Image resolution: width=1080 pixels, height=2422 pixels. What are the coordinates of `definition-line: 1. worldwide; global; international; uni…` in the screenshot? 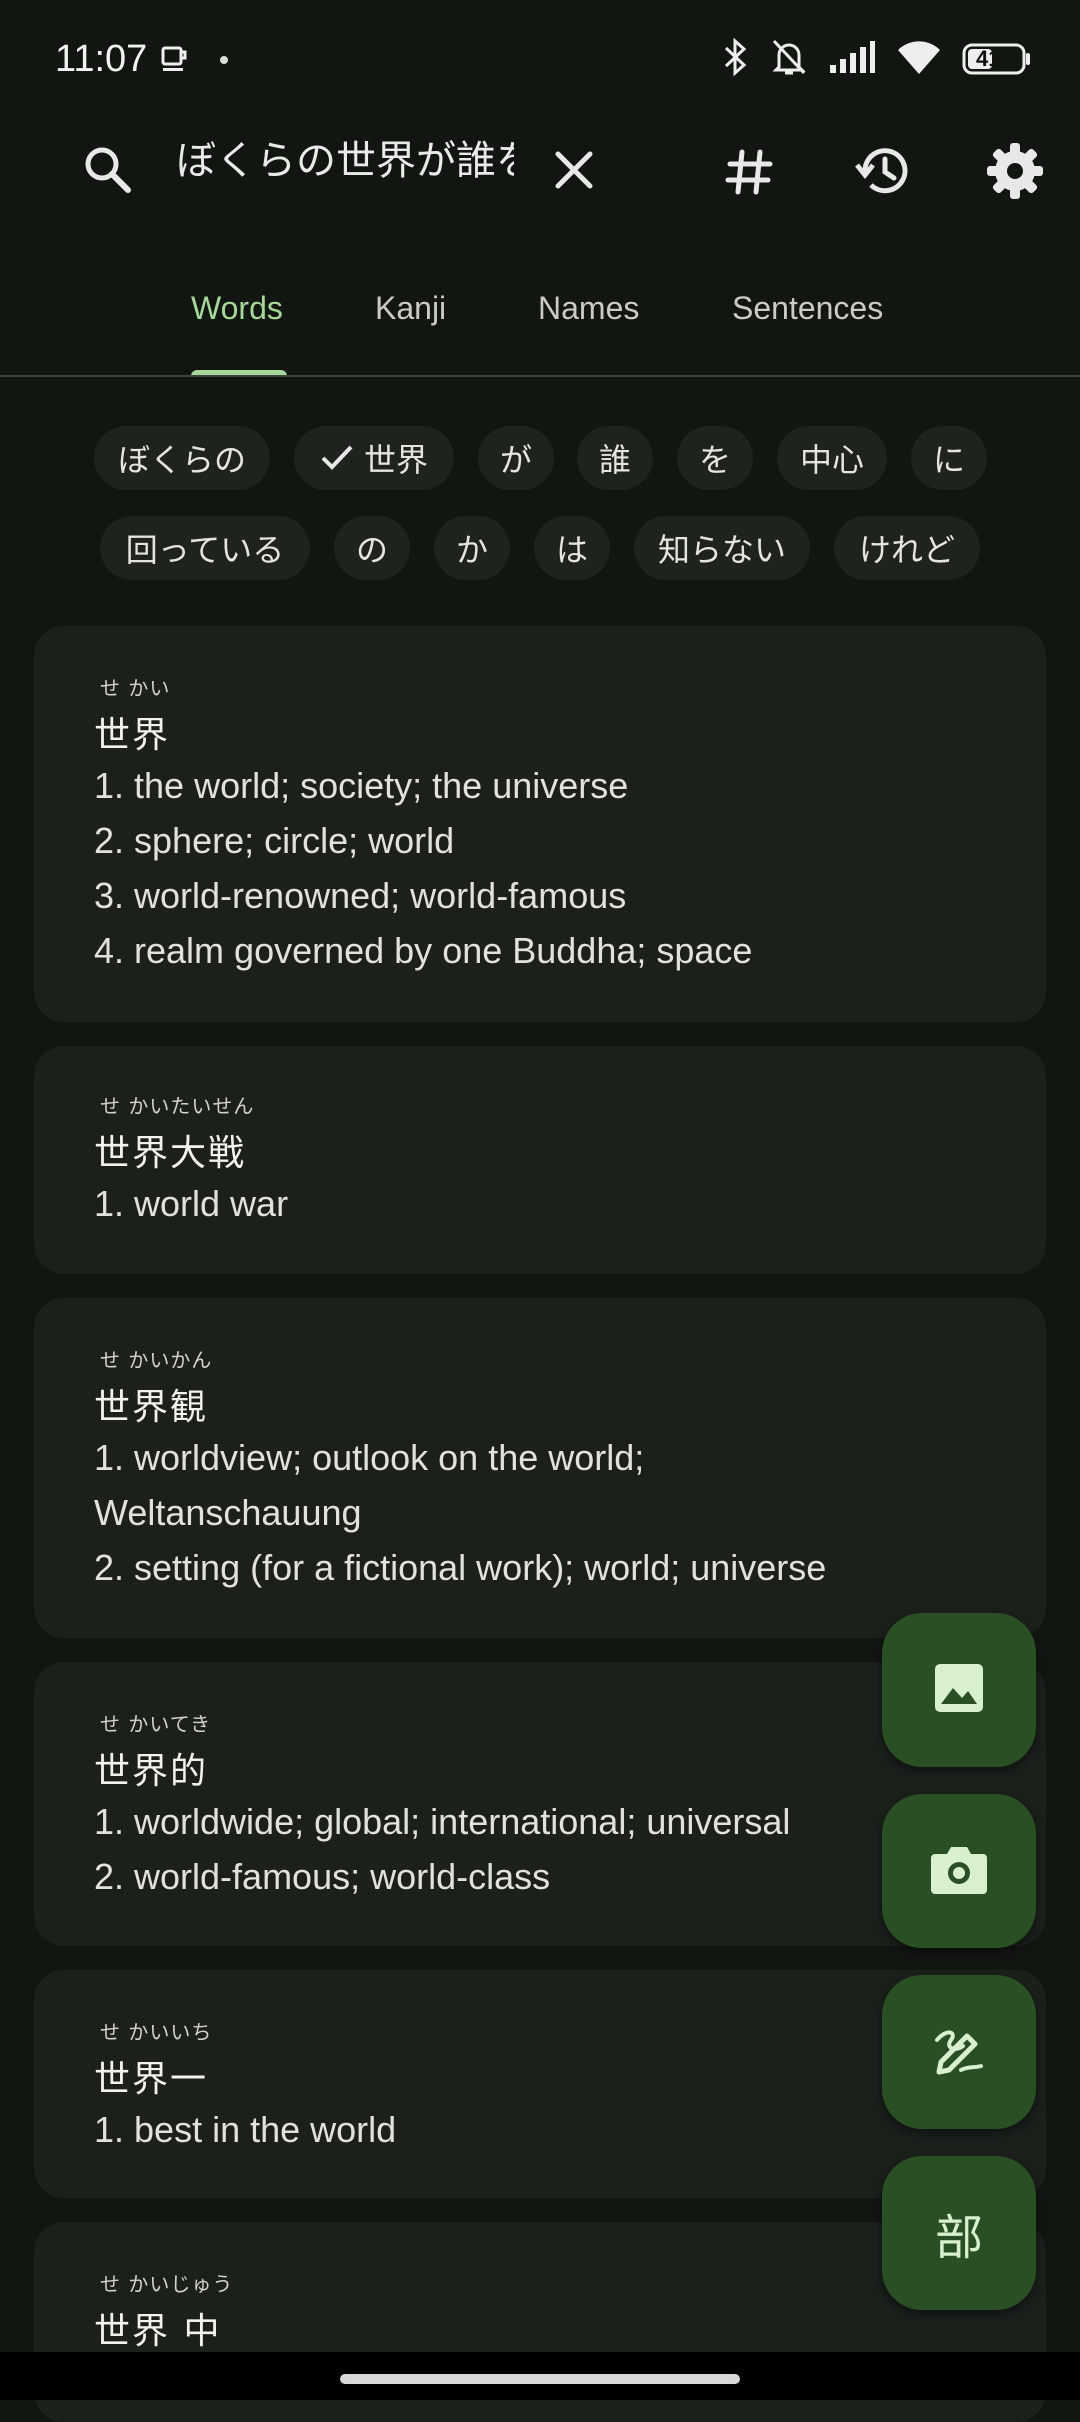 It's located at (442, 1821).